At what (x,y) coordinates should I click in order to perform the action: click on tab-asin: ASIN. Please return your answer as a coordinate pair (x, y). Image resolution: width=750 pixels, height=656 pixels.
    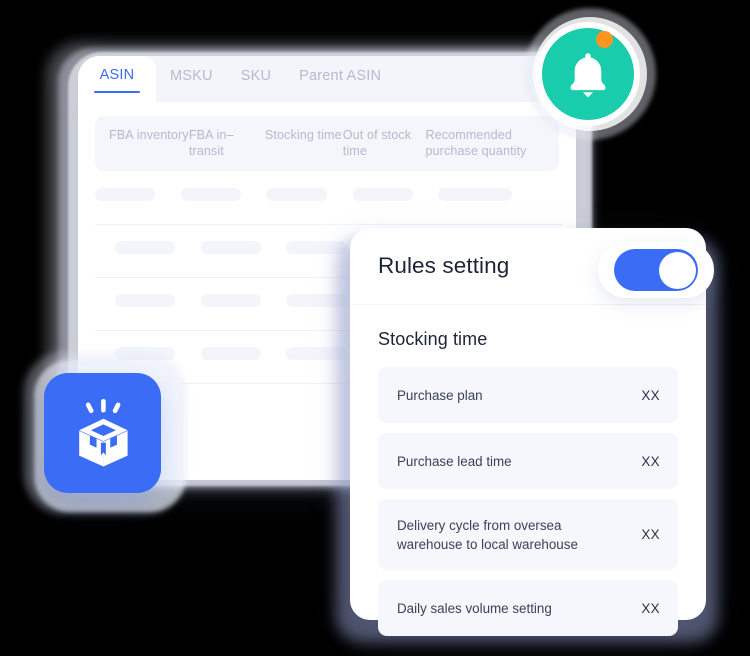
    Looking at the image, I should click on (117, 79).